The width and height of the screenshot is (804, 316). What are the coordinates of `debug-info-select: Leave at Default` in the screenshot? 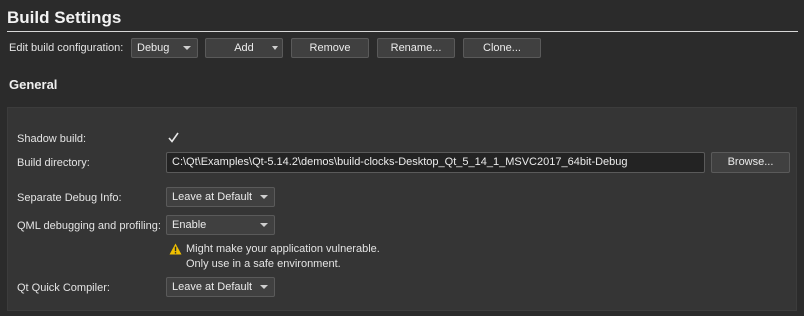 It's located at (220, 197).